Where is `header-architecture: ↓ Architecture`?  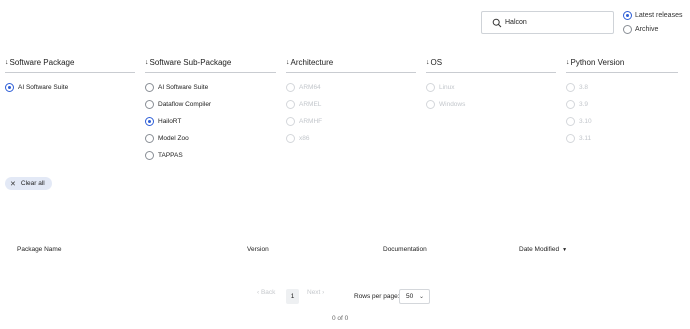
header-architecture: ↓ Architecture is located at coordinates (309, 62).